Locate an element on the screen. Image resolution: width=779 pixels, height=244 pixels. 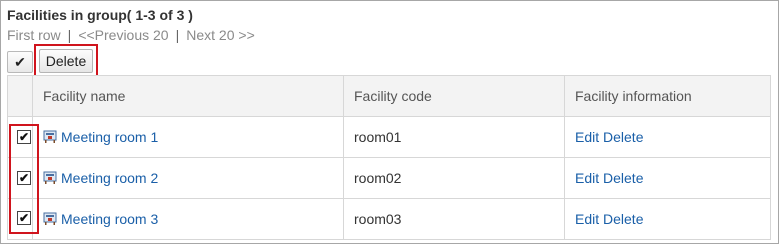
pagination: First row | <<Previous 20 | Next 20 >> is located at coordinates (131, 35).